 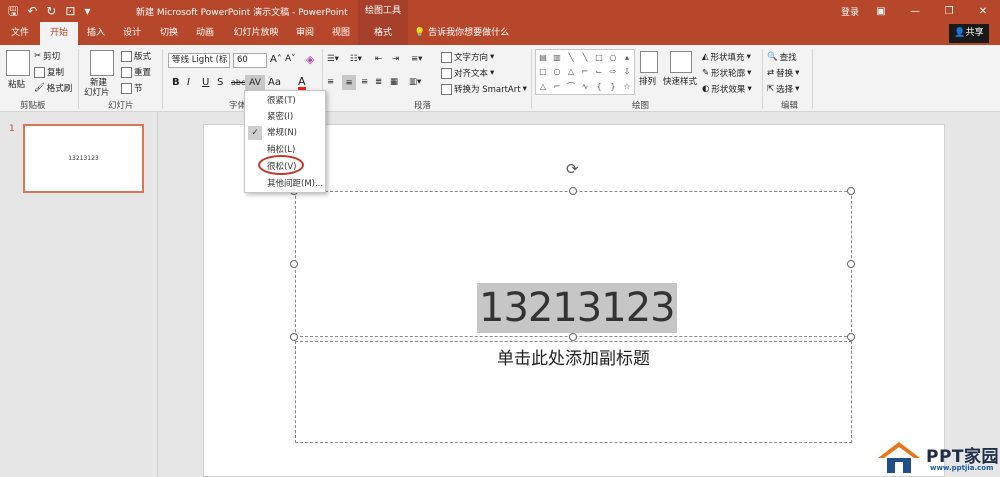 I want to click on shape-textbox-vertical-icon: ▥, so click(x=557, y=57).